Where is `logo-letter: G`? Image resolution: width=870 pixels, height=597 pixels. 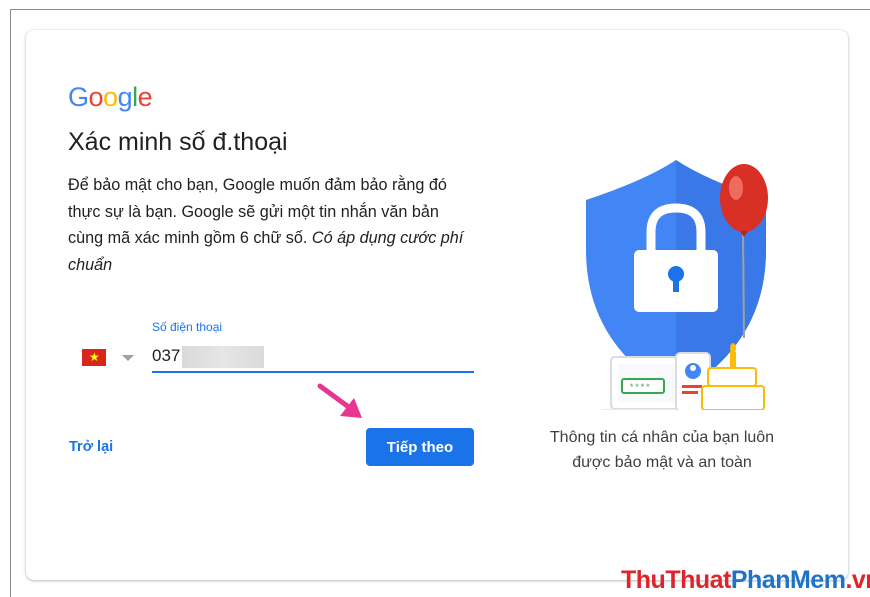
logo-letter: G is located at coordinates (78, 97).